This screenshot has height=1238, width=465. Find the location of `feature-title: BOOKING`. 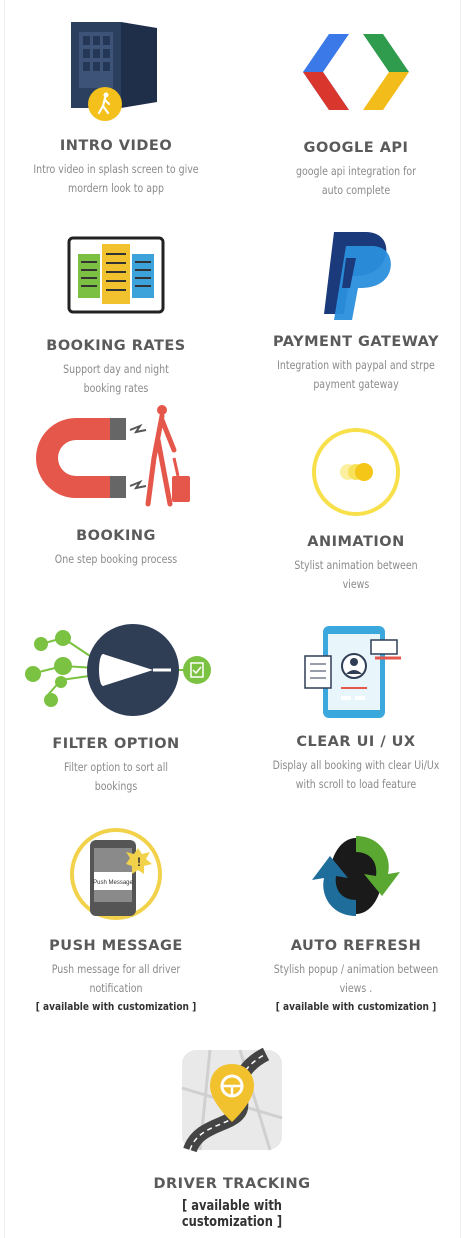

feature-title: BOOKING is located at coordinates (116, 536).